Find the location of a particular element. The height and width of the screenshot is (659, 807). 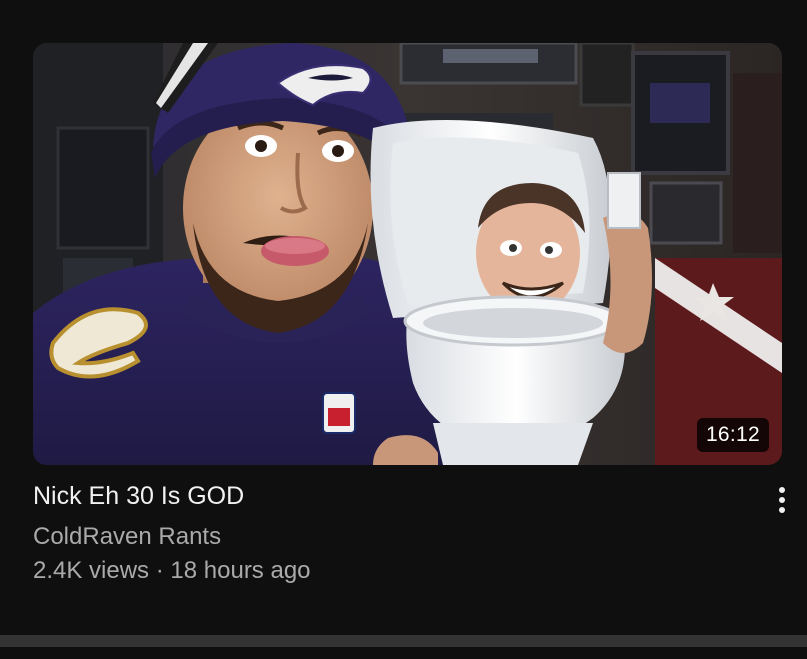

more-vertical-icon is located at coordinates (782, 500).